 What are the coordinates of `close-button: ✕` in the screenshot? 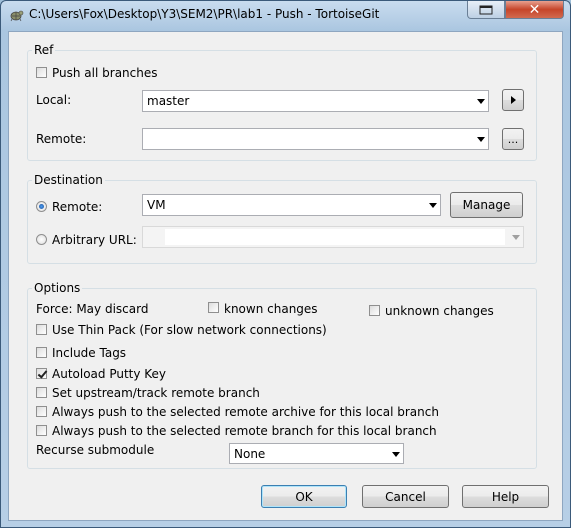 It's located at (534, 10).